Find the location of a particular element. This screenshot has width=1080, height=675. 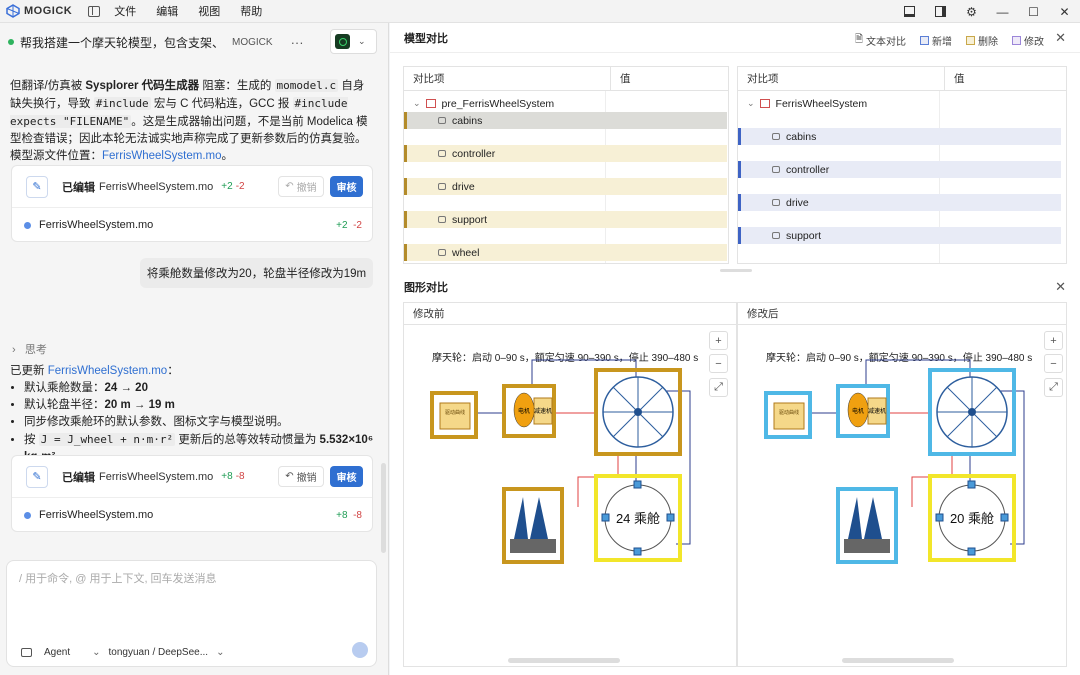

sidebar-toggle-icon is located at coordinates (94, 11).